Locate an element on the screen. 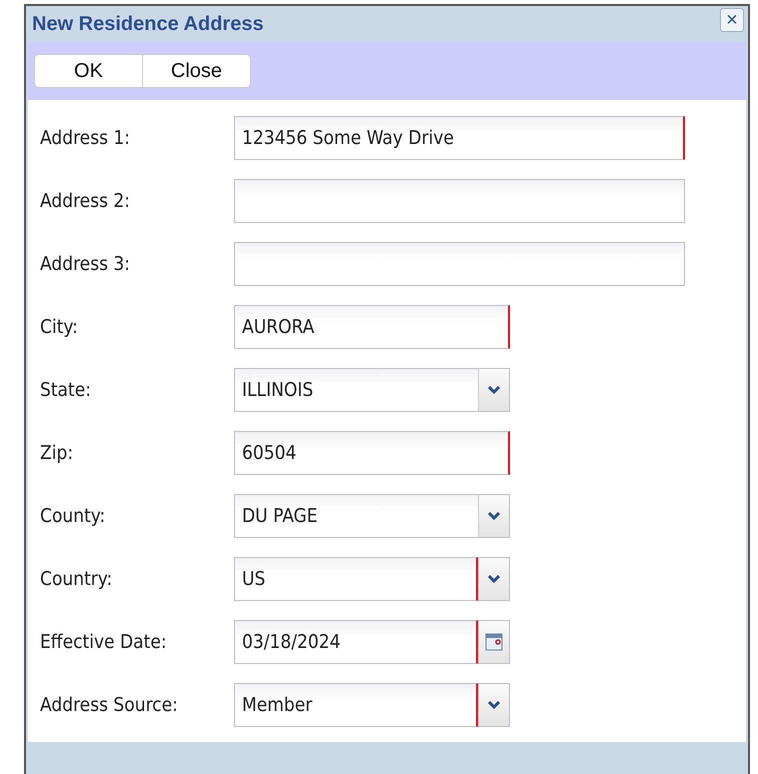 The height and width of the screenshot is (774, 758). field-label: Country: is located at coordinates (77, 579).